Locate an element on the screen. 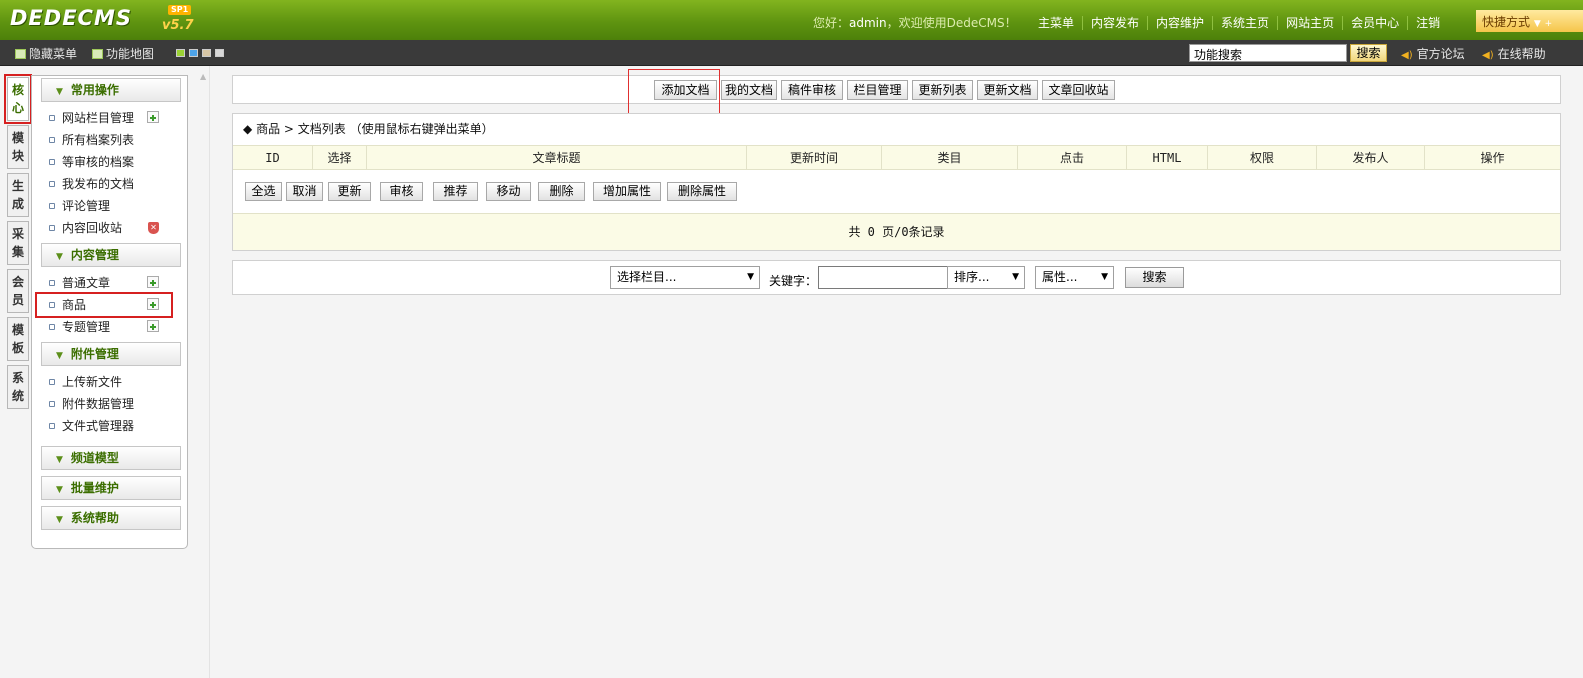 This screenshot has height=678, width=1583. greeting: 您好：admin，欢迎使用DedeCMS！ is located at coordinates (915, 23).